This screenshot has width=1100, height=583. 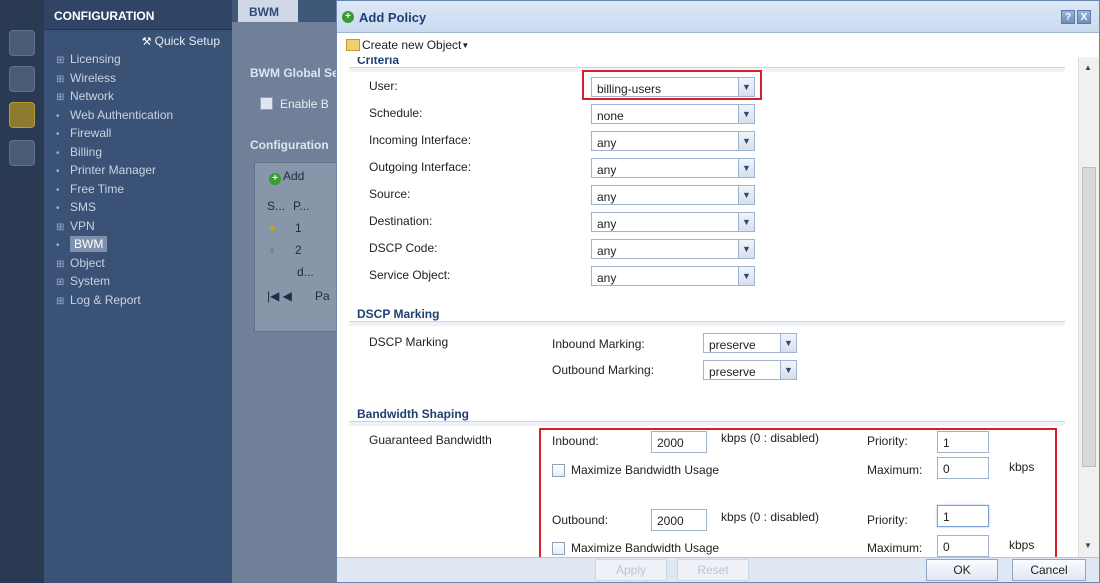 What do you see at coordinates (144, 281) in the screenshot?
I see `sidebar-item-system: ⊞ System` at bounding box center [144, 281].